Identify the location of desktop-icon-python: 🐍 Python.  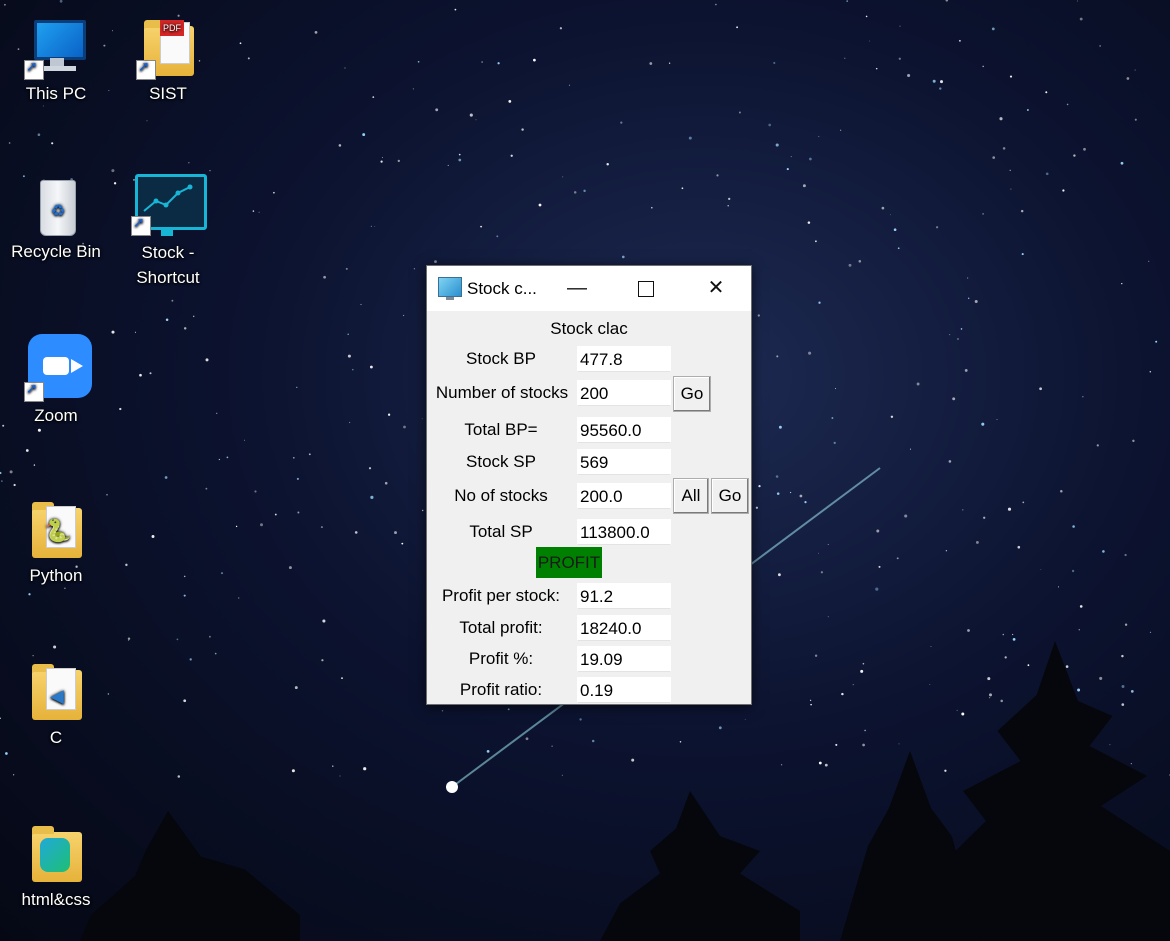
(56, 543).